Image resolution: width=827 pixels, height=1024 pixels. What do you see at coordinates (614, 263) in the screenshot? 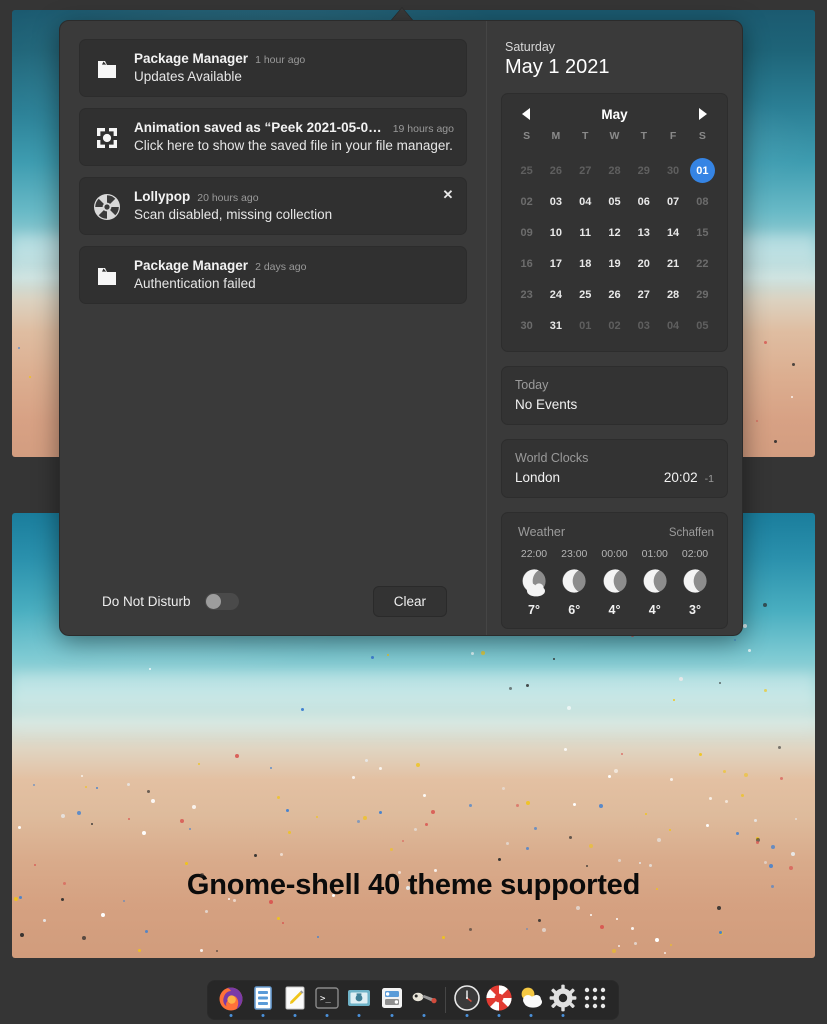
I see `calendar-day-cell: 19` at bounding box center [614, 263].